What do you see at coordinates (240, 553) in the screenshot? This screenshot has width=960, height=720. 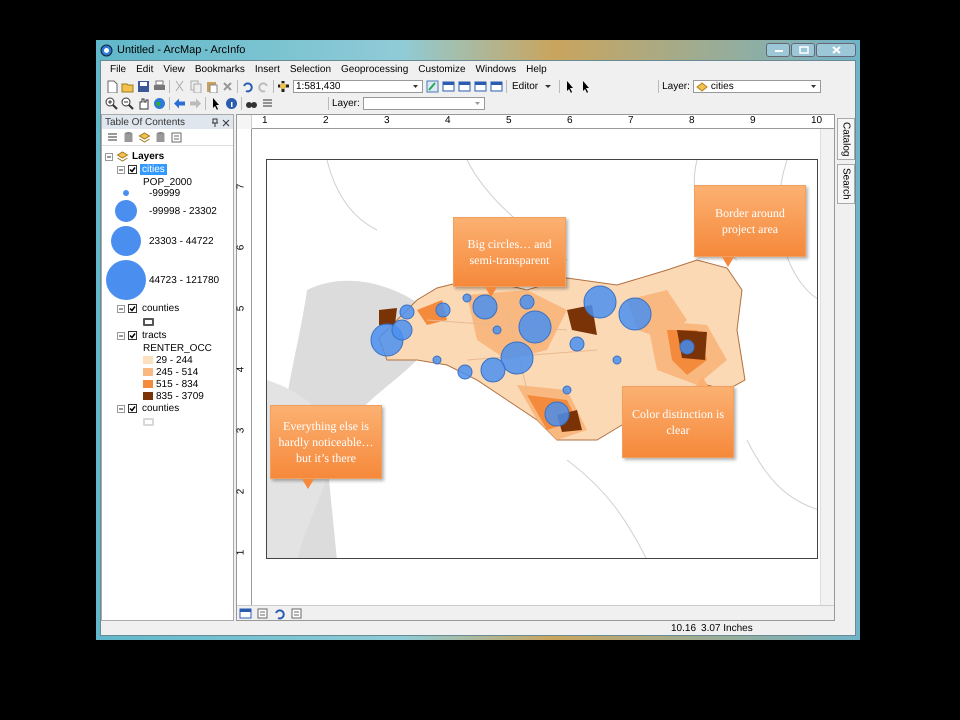 I see `ruler-number: 1` at bounding box center [240, 553].